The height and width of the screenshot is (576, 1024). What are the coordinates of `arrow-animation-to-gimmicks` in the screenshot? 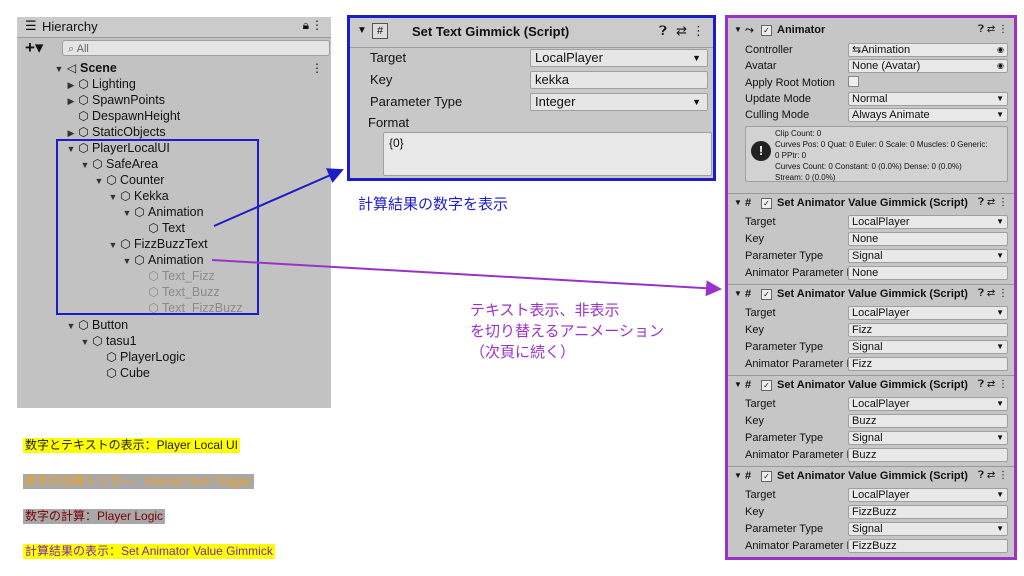 It's located at (466, 278).